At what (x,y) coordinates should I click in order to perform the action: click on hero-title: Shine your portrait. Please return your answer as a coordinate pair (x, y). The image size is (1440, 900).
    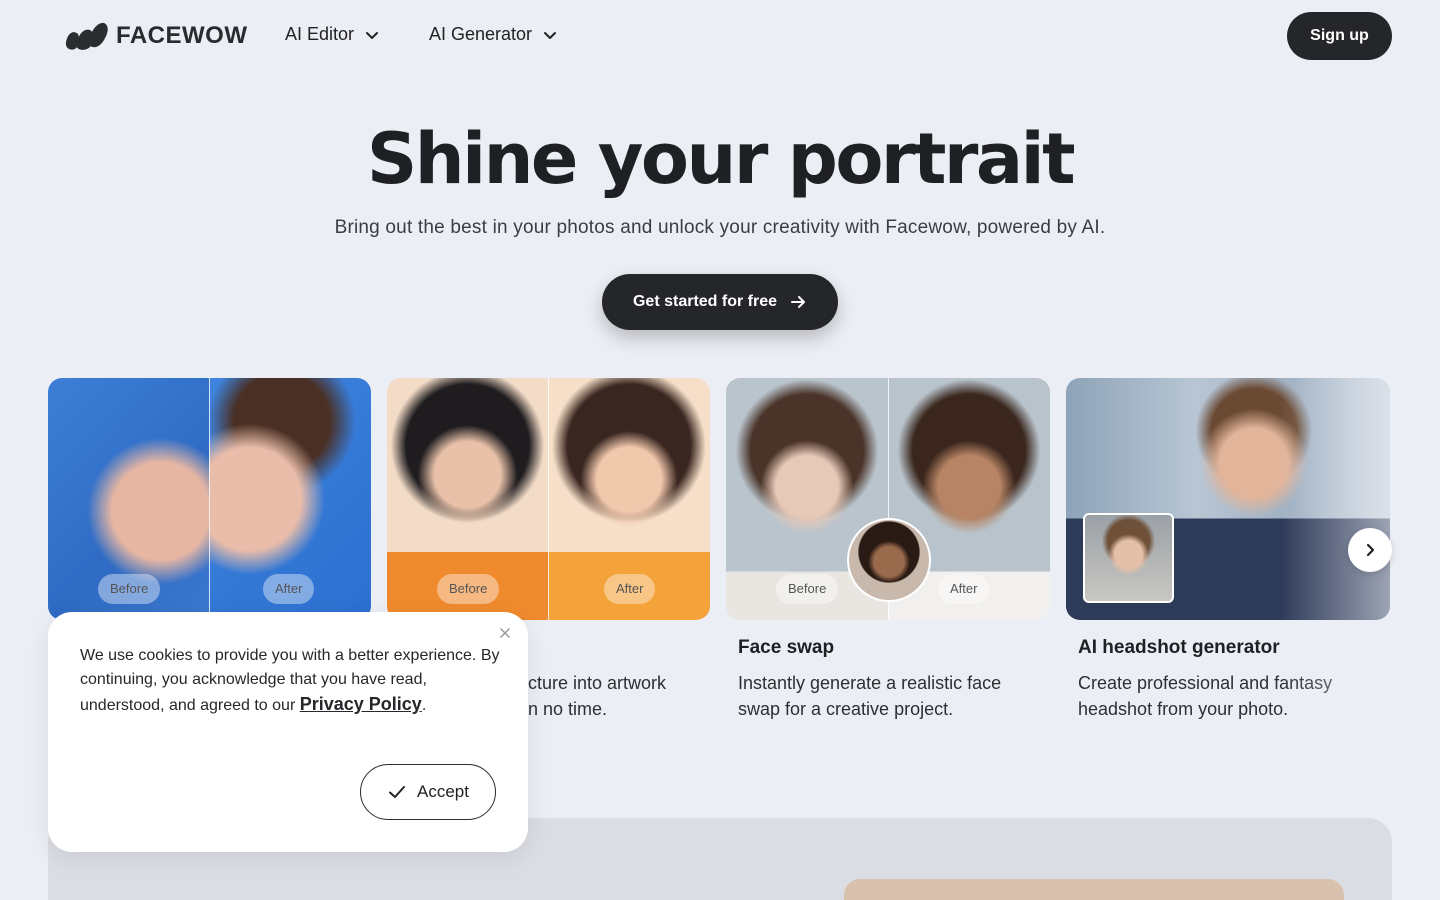
    Looking at the image, I should click on (721, 159).